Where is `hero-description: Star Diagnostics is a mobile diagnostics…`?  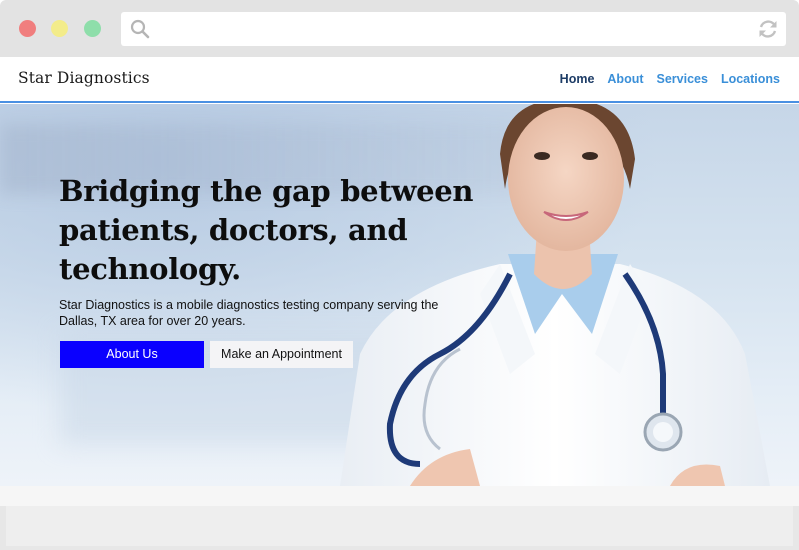
hero-description: Star Diagnostics is a mobile diagnostics… is located at coordinates (249, 313).